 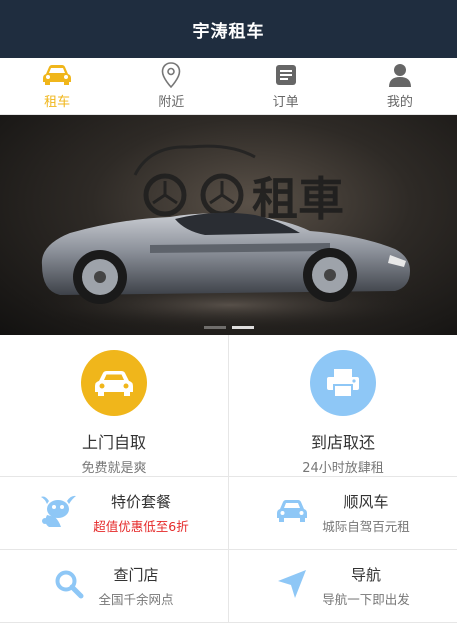 I want to click on service-subtitle: 24小时放肆租, so click(x=343, y=468).